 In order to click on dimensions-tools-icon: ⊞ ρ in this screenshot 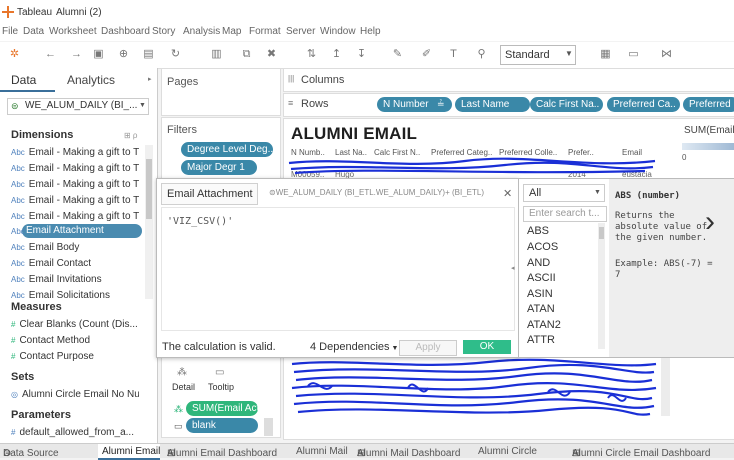, I will do `click(130, 135)`.